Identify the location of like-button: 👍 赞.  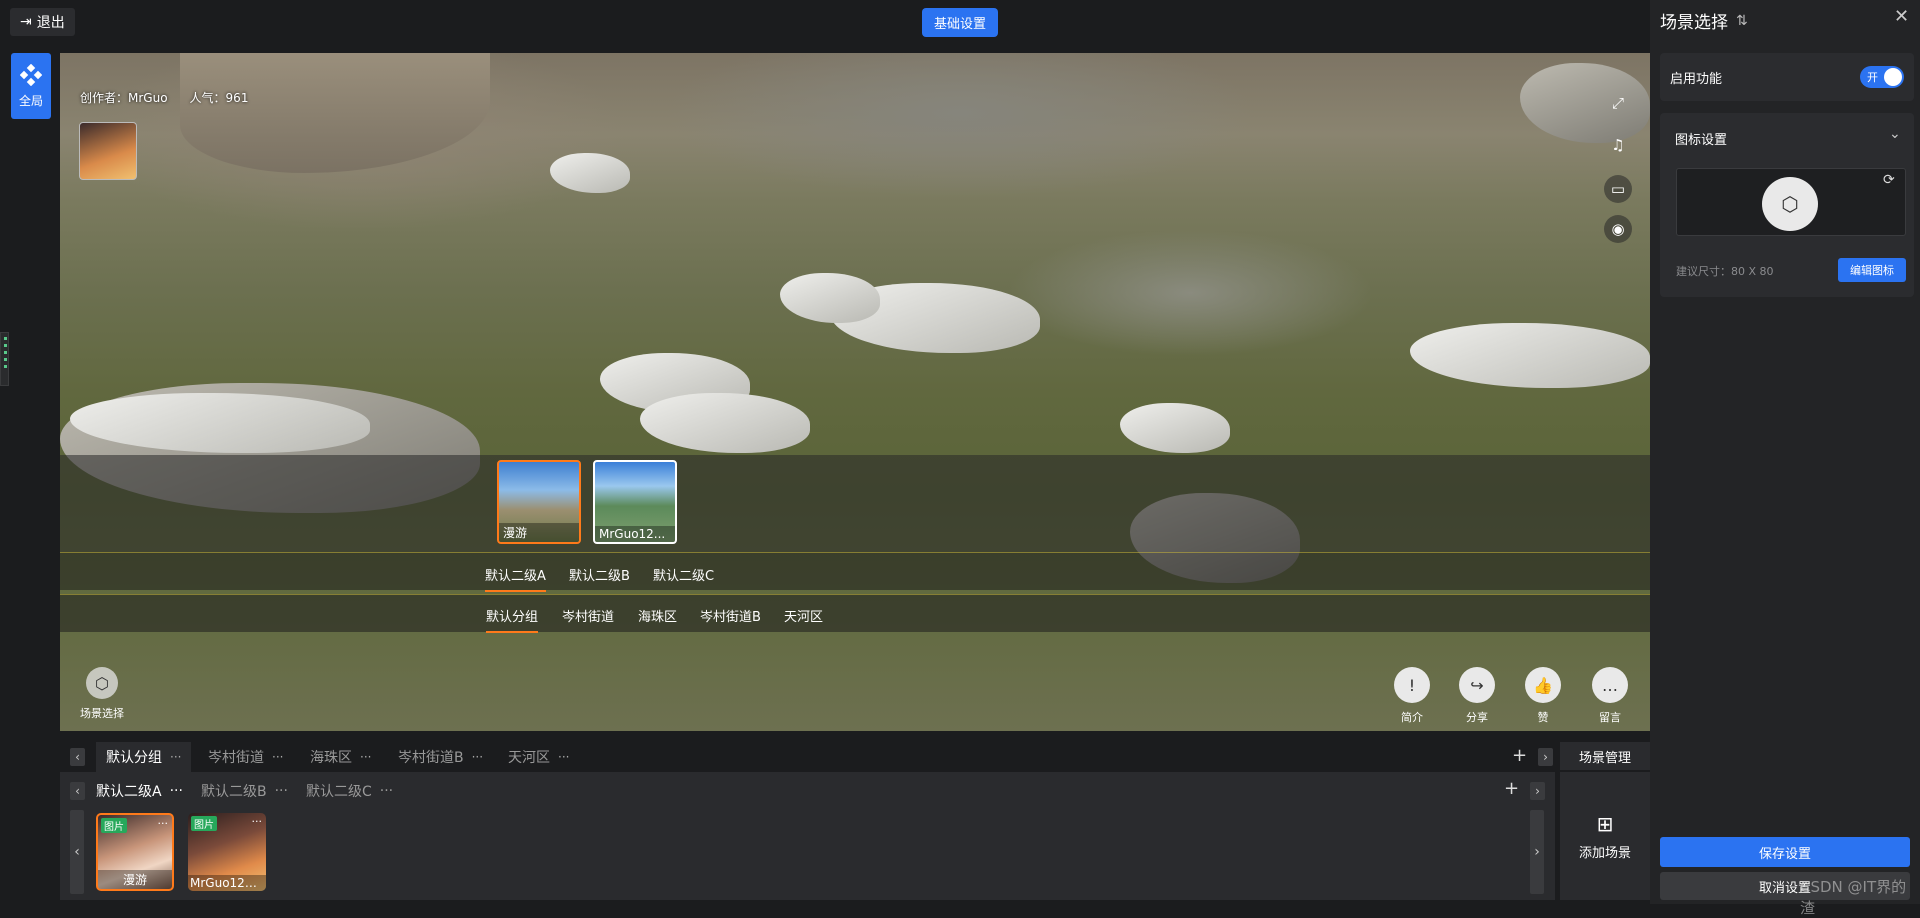
(1543, 696).